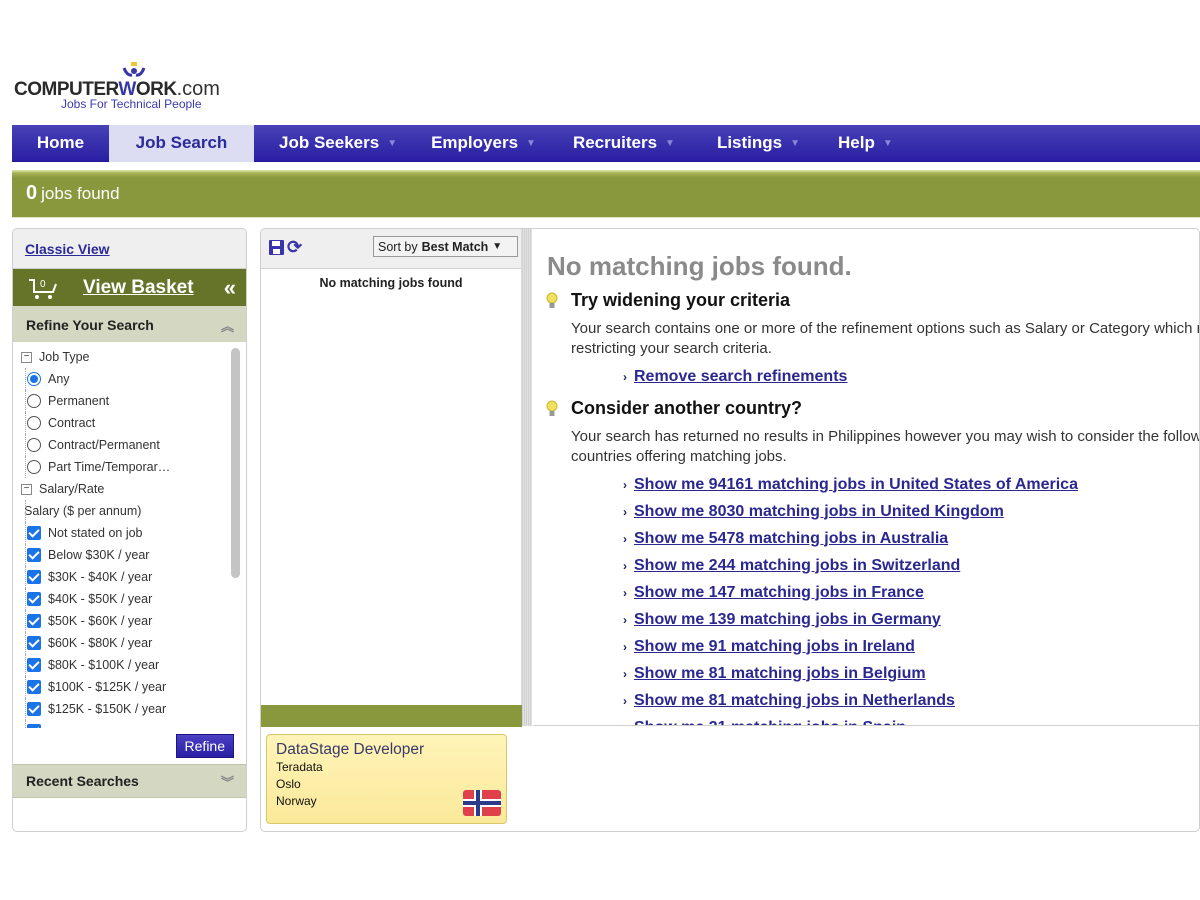  What do you see at coordinates (126, 445) in the screenshot?
I see `job-type-option-contract-permanent: Contract/Permanent` at bounding box center [126, 445].